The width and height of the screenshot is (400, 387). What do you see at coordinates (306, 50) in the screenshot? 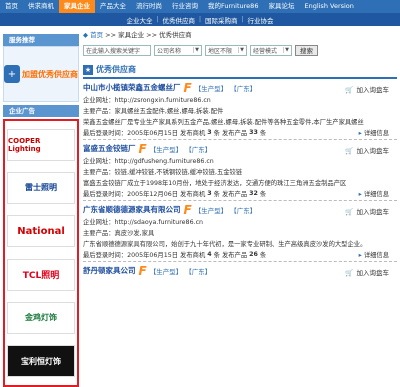
I see `search-button: 搜索` at bounding box center [306, 50].